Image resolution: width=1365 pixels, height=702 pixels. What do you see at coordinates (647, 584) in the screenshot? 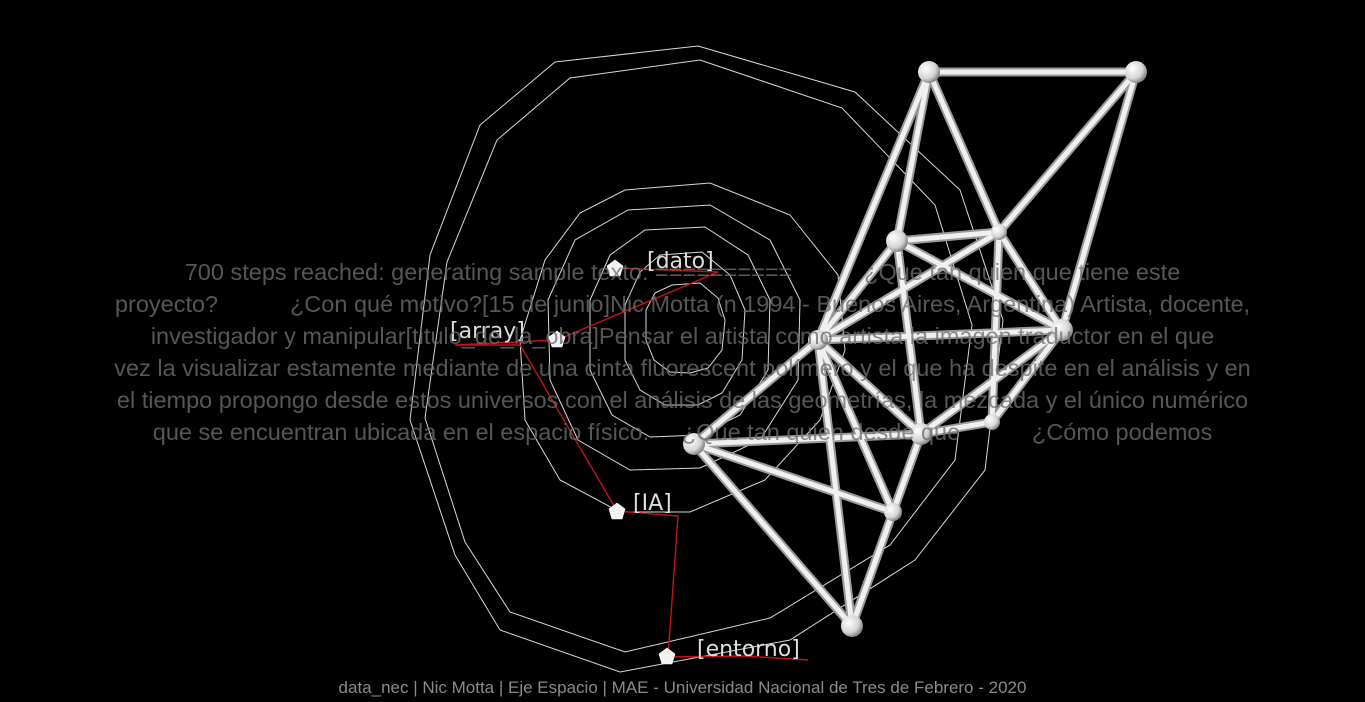
I see `path-ia-entorno` at bounding box center [647, 584].